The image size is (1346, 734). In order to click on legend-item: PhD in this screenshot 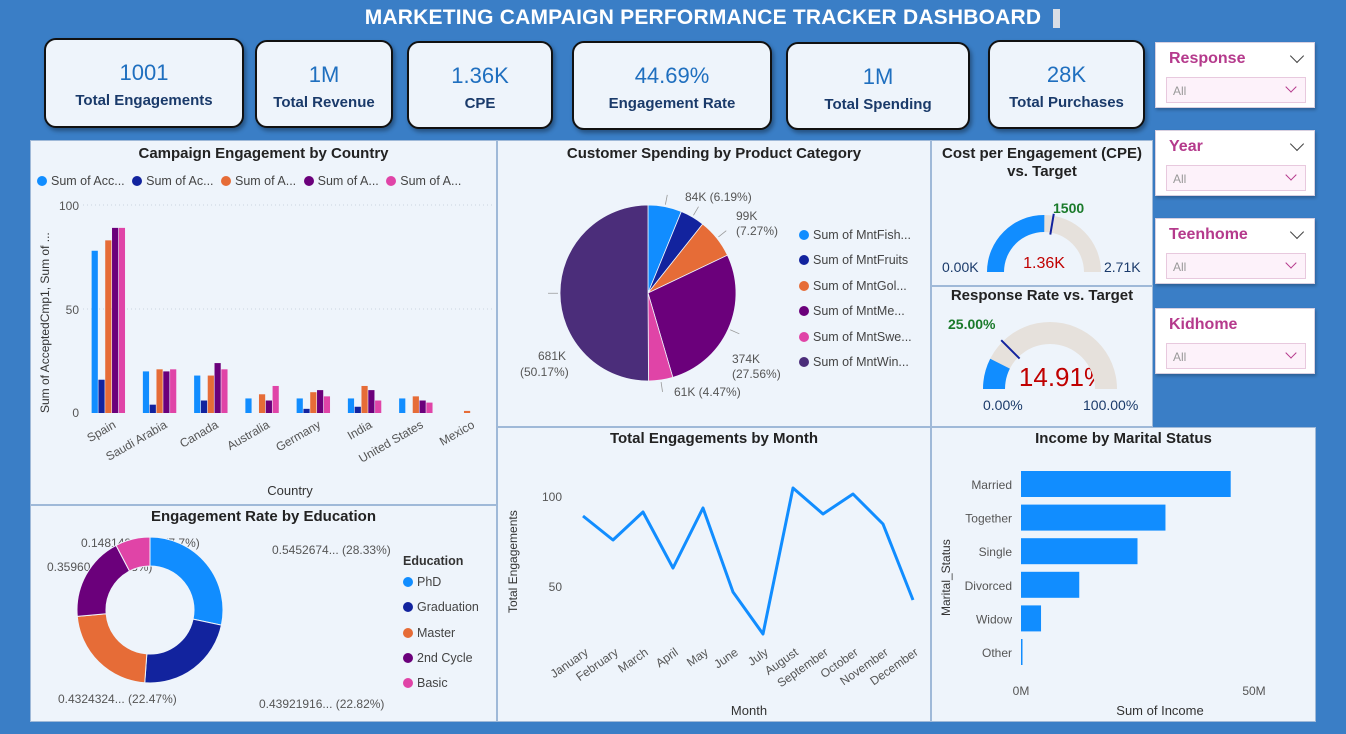, I will do `click(441, 582)`.